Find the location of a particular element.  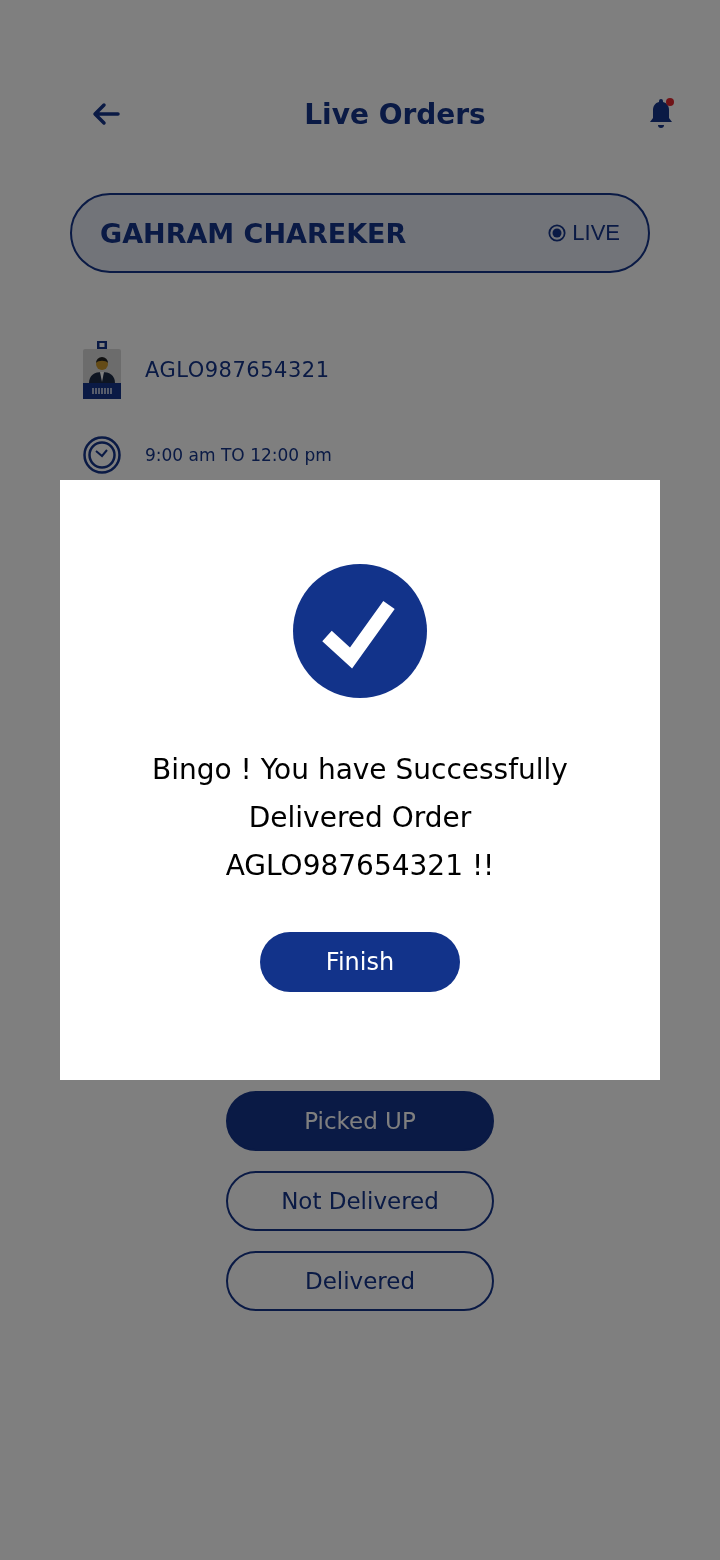

order-id: AGLO987654321 is located at coordinates (237, 370).